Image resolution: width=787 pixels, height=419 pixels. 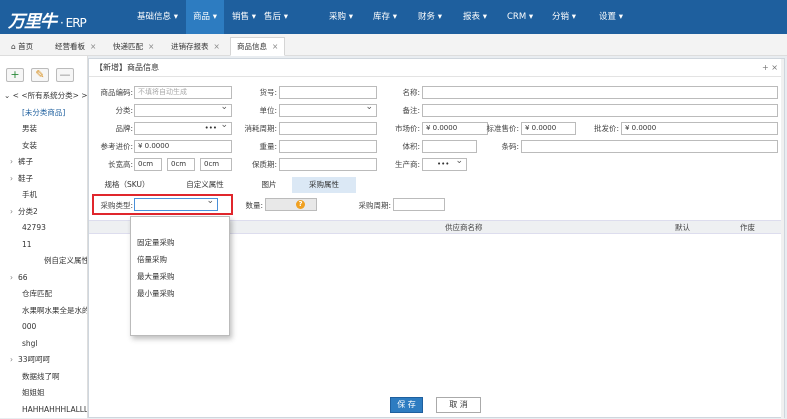 I want to click on category-select, so click(x=183, y=110).